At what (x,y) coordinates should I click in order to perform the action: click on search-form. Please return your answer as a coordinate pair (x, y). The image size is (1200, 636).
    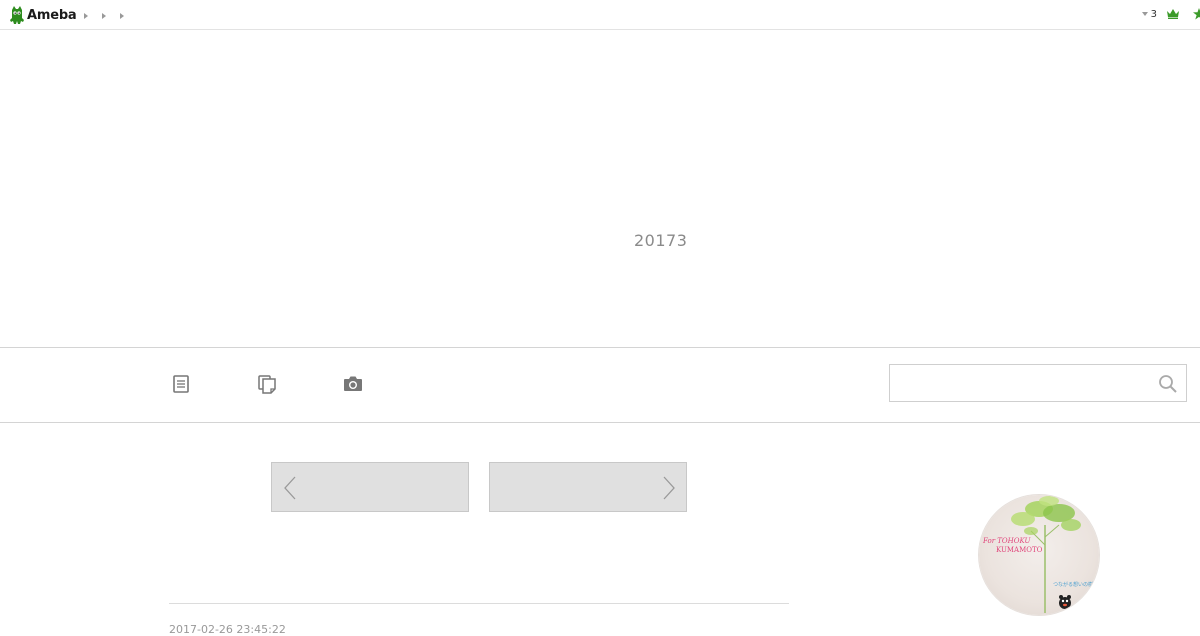
    Looking at the image, I should click on (1038, 383).